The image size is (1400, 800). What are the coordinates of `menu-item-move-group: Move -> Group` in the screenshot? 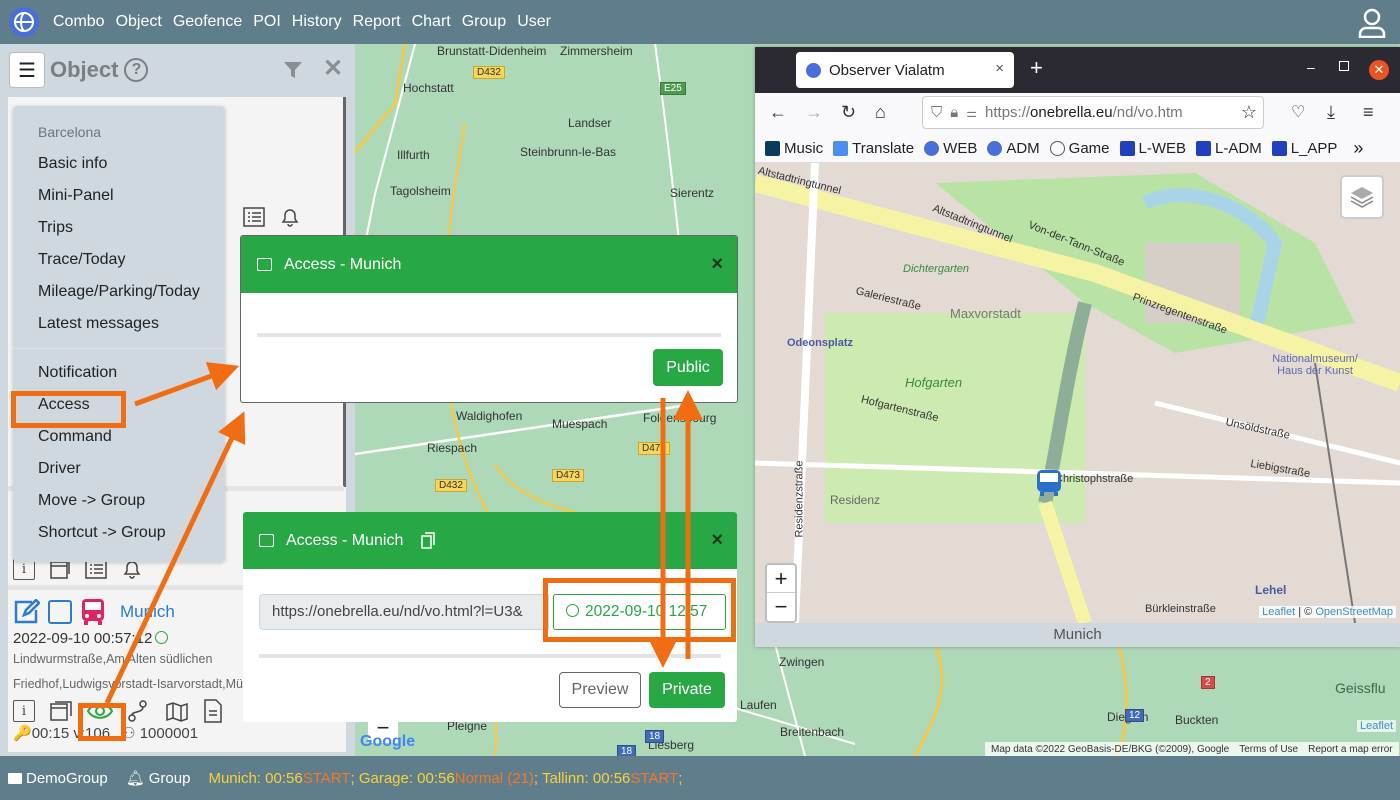 It's located at (119, 501).